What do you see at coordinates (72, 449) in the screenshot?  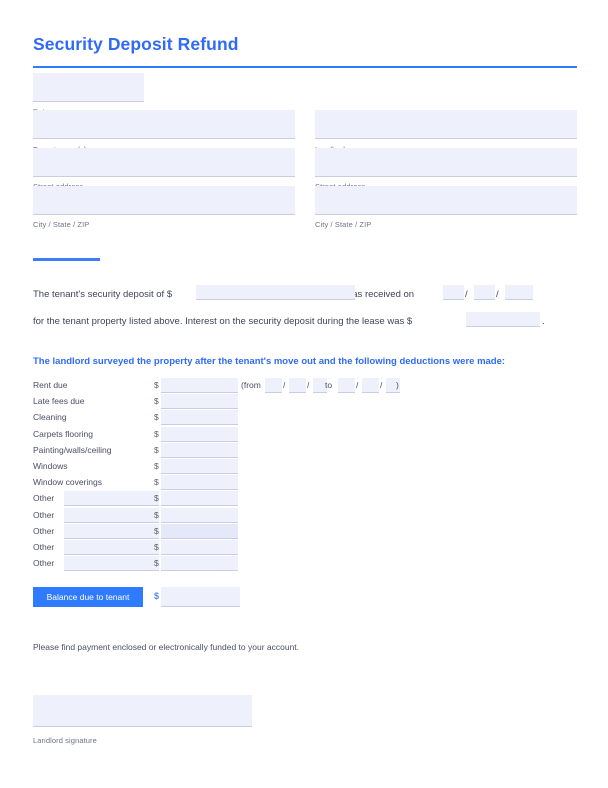 I see `deduction-label: Painting/walls/ceiling` at bounding box center [72, 449].